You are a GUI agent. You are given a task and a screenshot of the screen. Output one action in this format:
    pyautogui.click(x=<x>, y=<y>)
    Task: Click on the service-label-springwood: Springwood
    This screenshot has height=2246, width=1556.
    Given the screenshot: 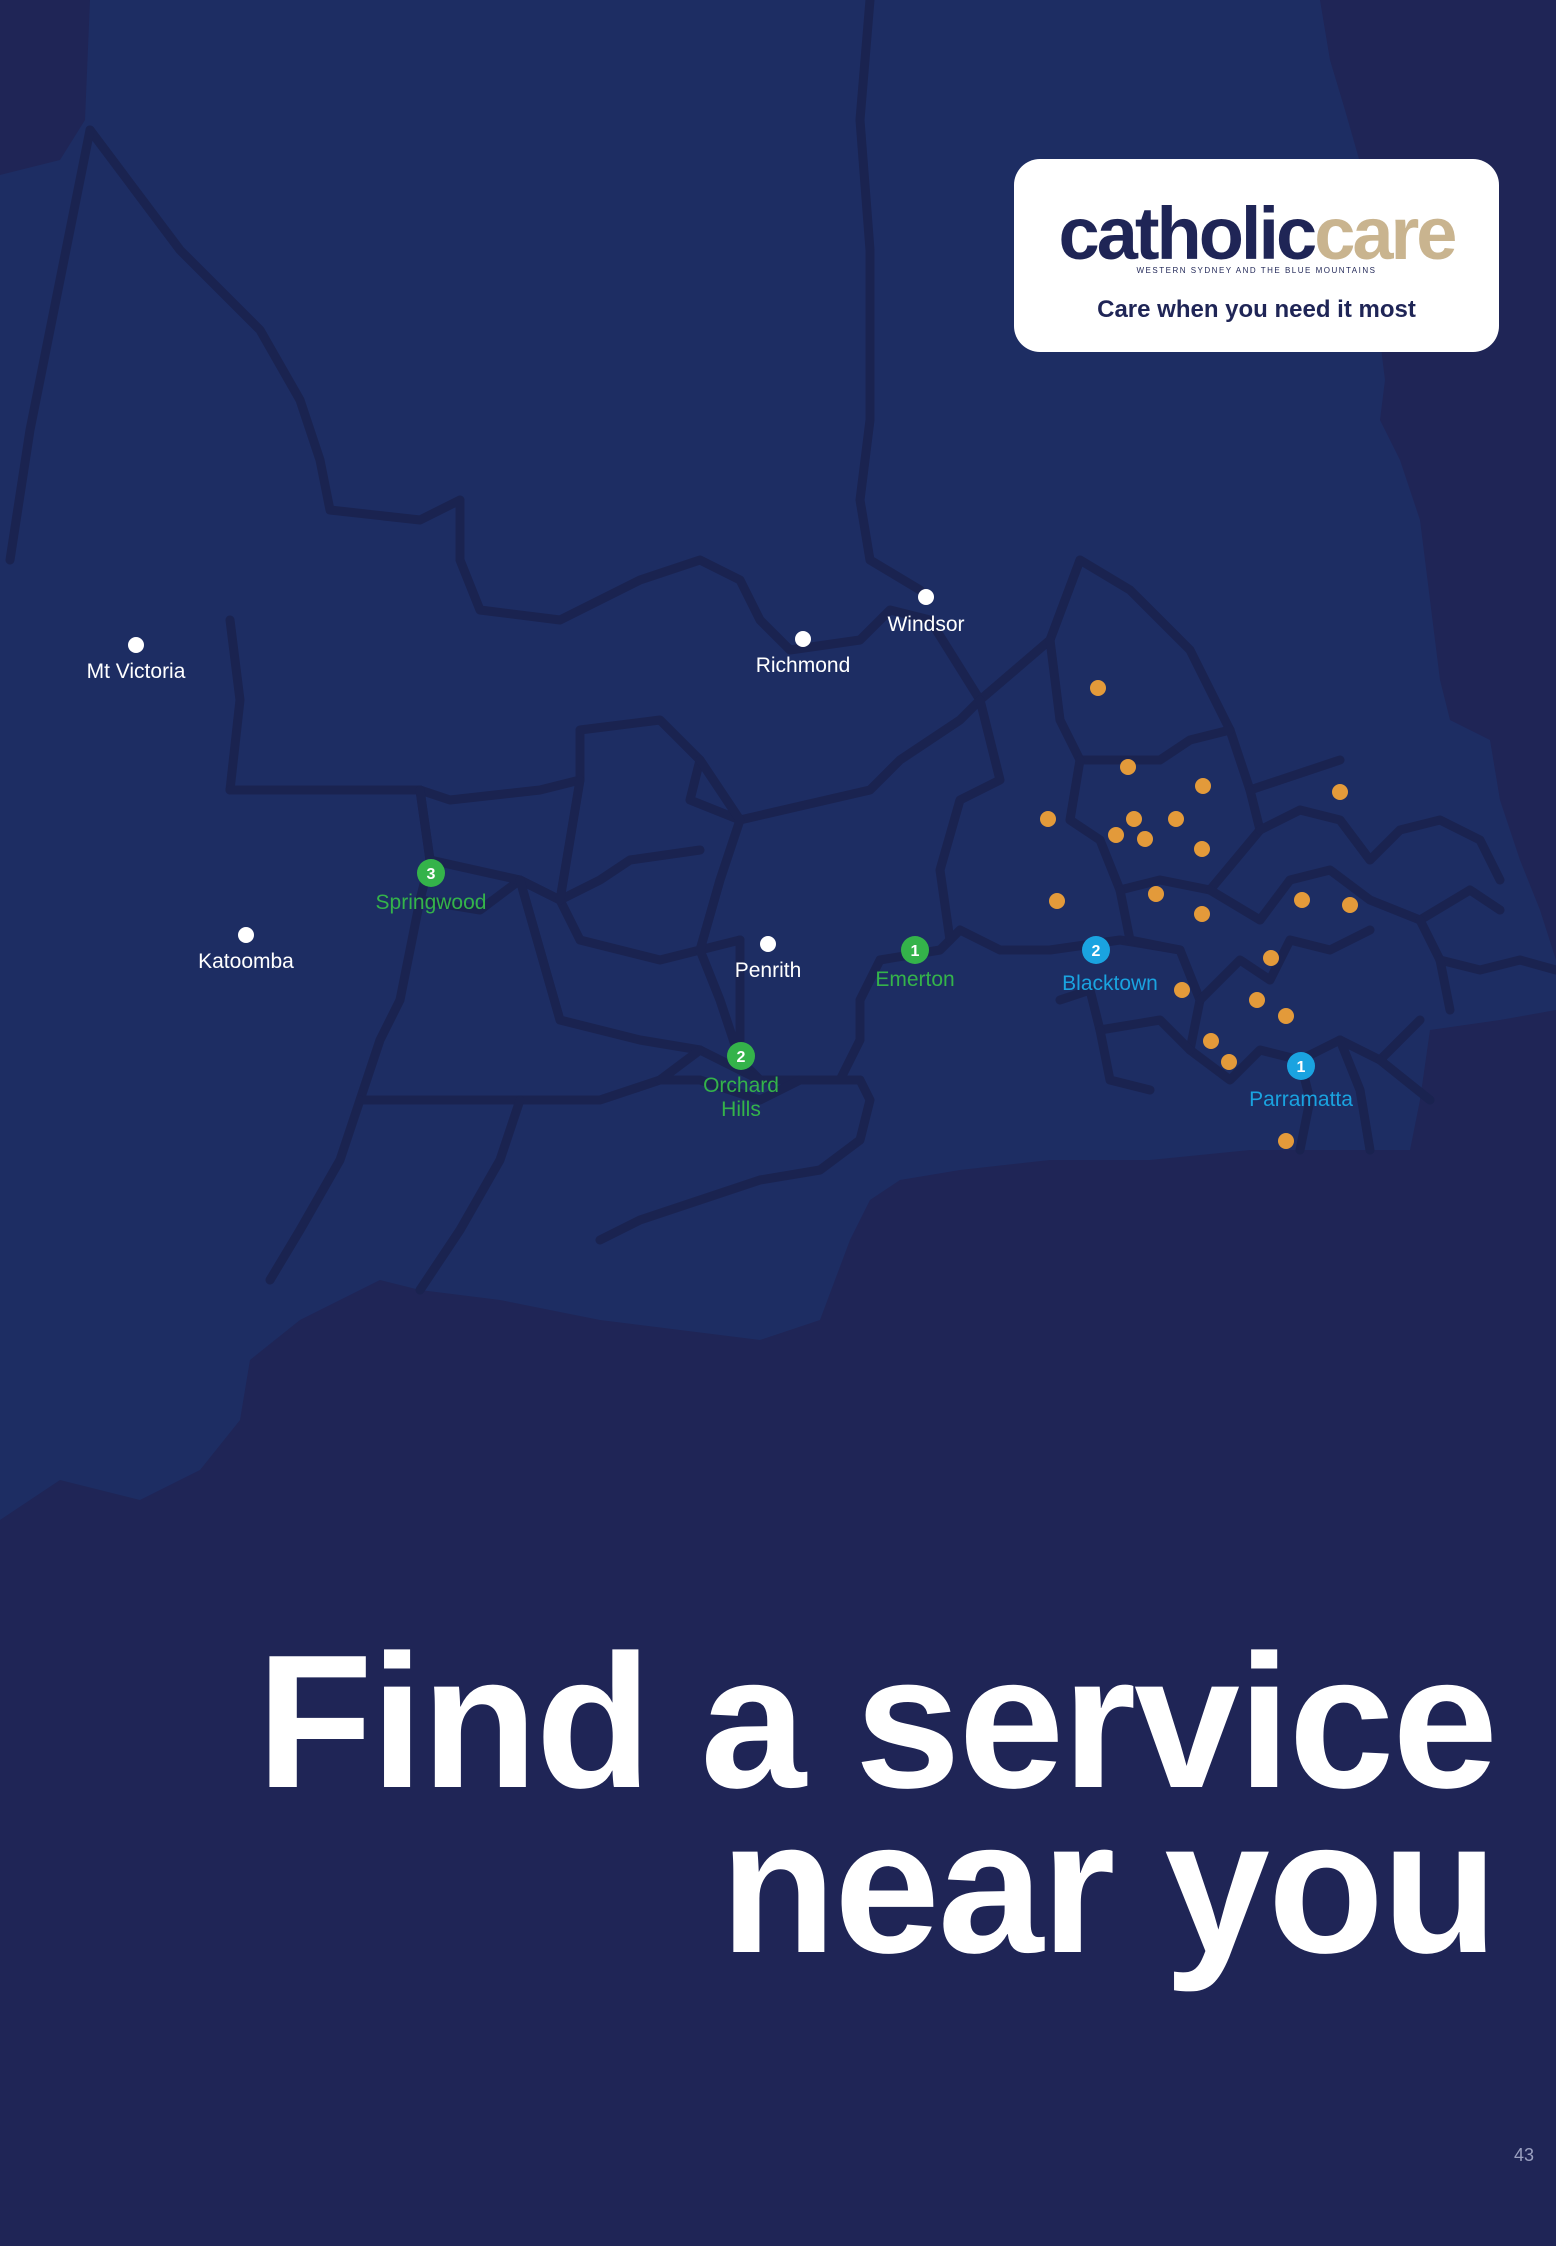 What is the action you would take?
    pyautogui.click(x=431, y=902)
    